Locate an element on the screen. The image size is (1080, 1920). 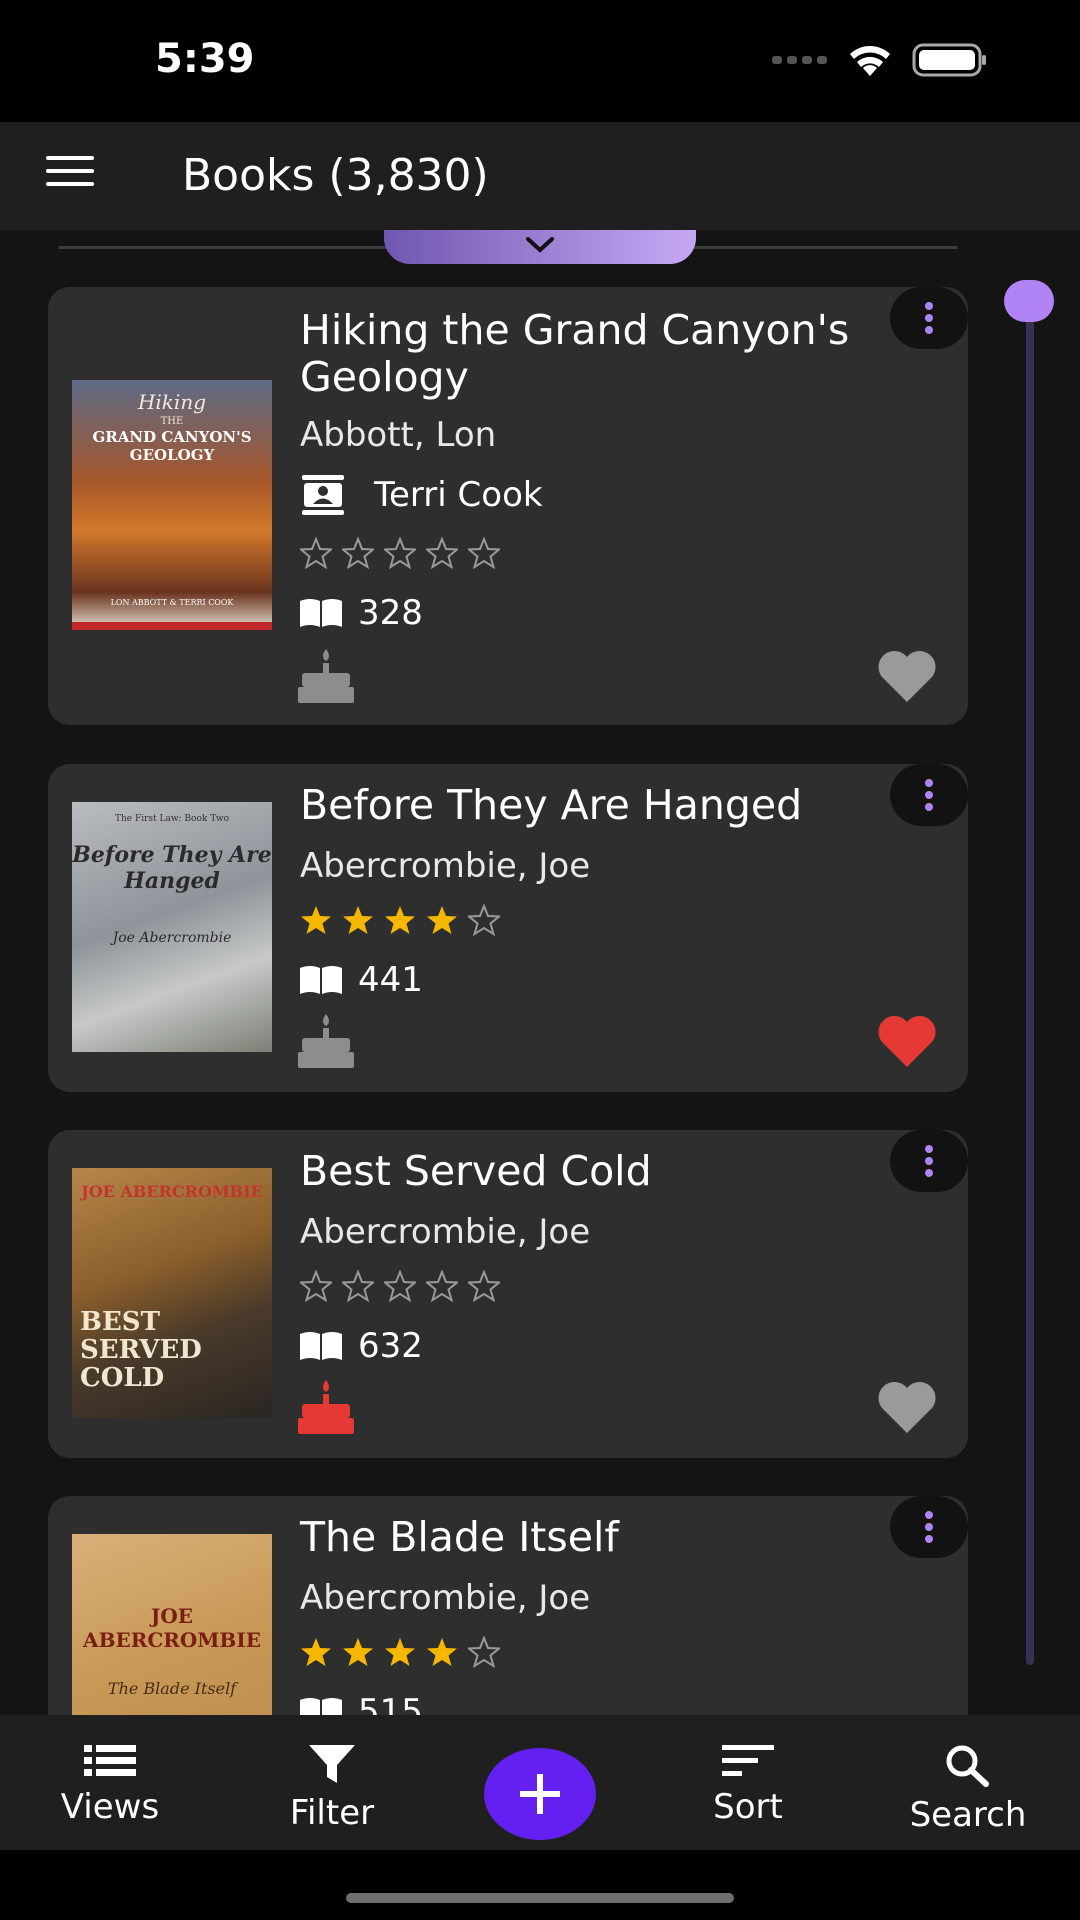
wifi-icon is located at coordinates (870, 61).